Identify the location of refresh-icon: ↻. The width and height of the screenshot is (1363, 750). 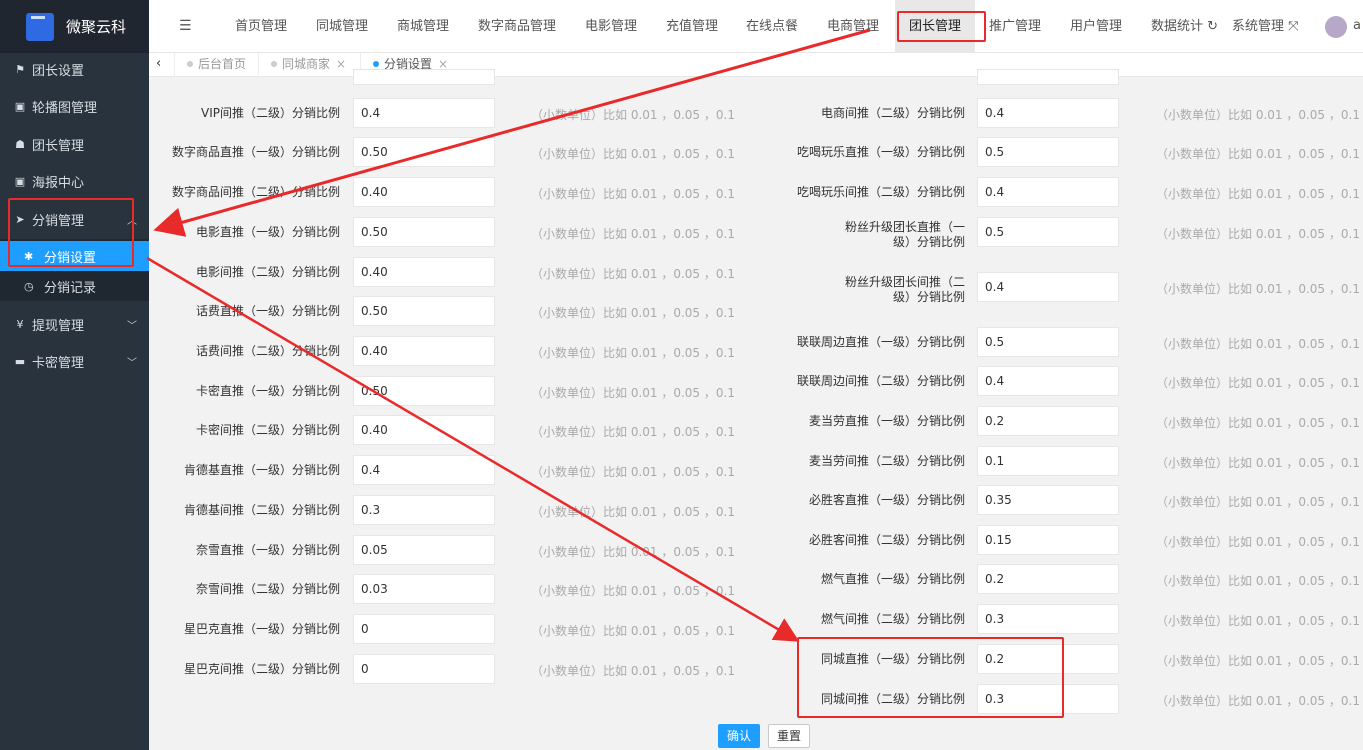
(1213, 26).